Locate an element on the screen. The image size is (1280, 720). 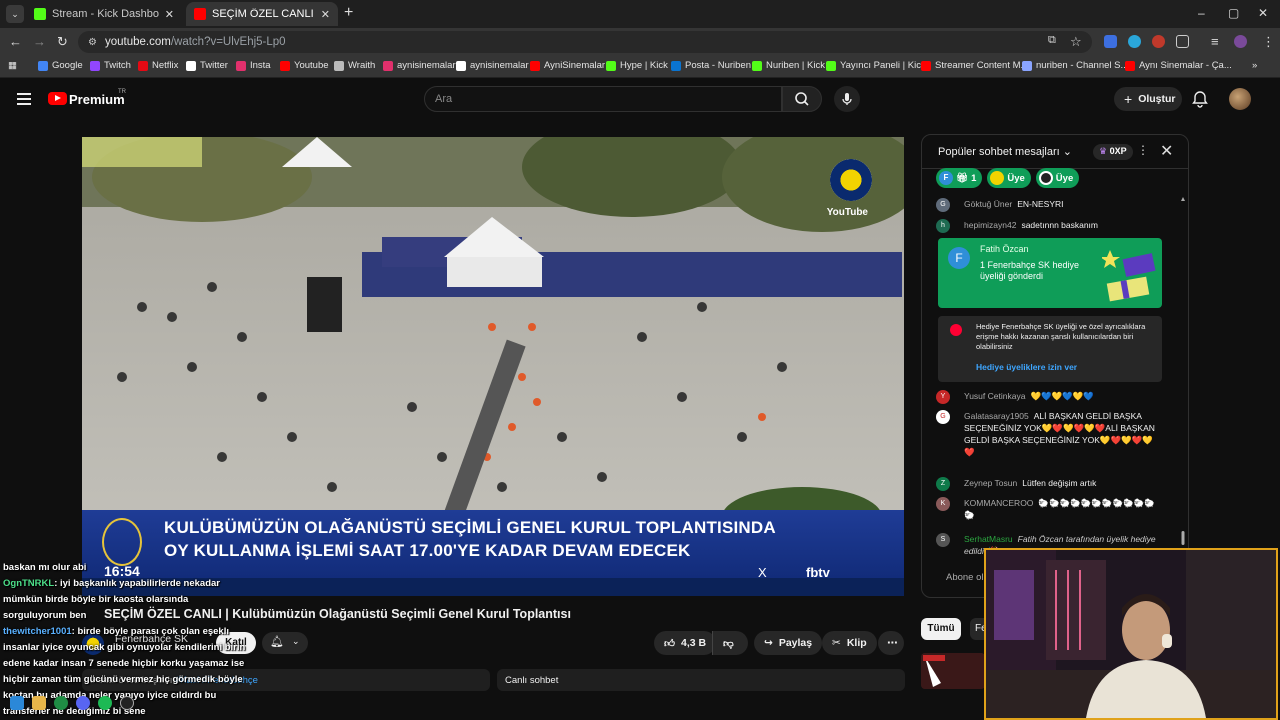
like-button: 👍︎ 4,3 B is located at coordinates (685, 643).